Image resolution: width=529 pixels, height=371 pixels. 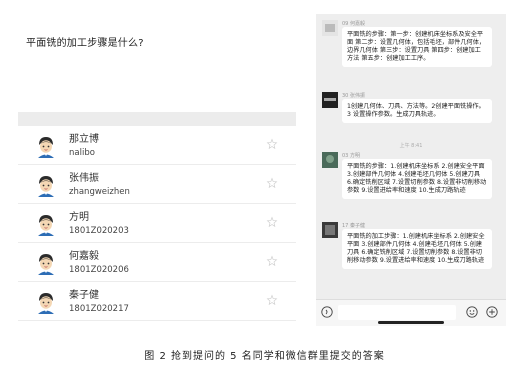 I want to click on sender-name: 17 秦子健, so click(x=353, y=226).